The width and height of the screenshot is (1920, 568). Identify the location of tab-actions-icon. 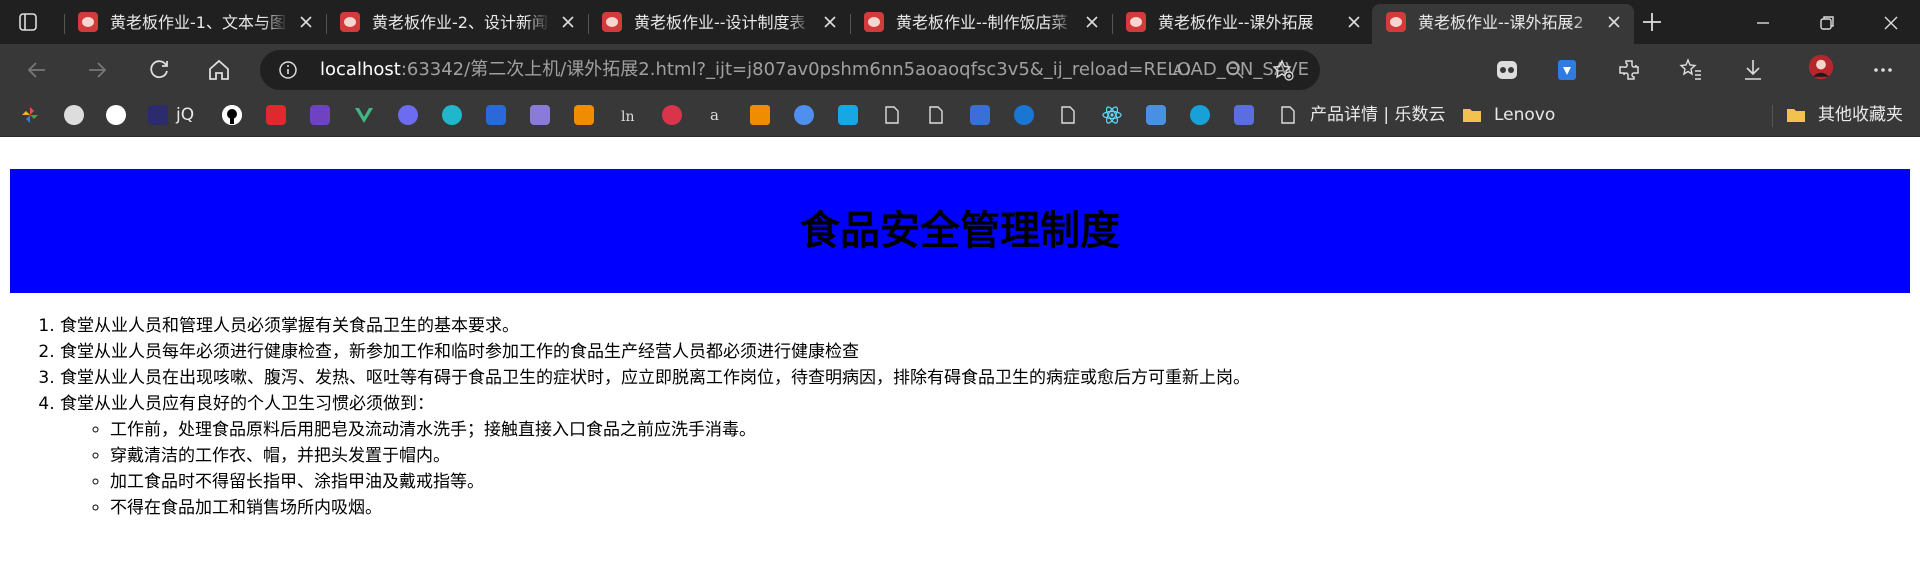
(28, 22).